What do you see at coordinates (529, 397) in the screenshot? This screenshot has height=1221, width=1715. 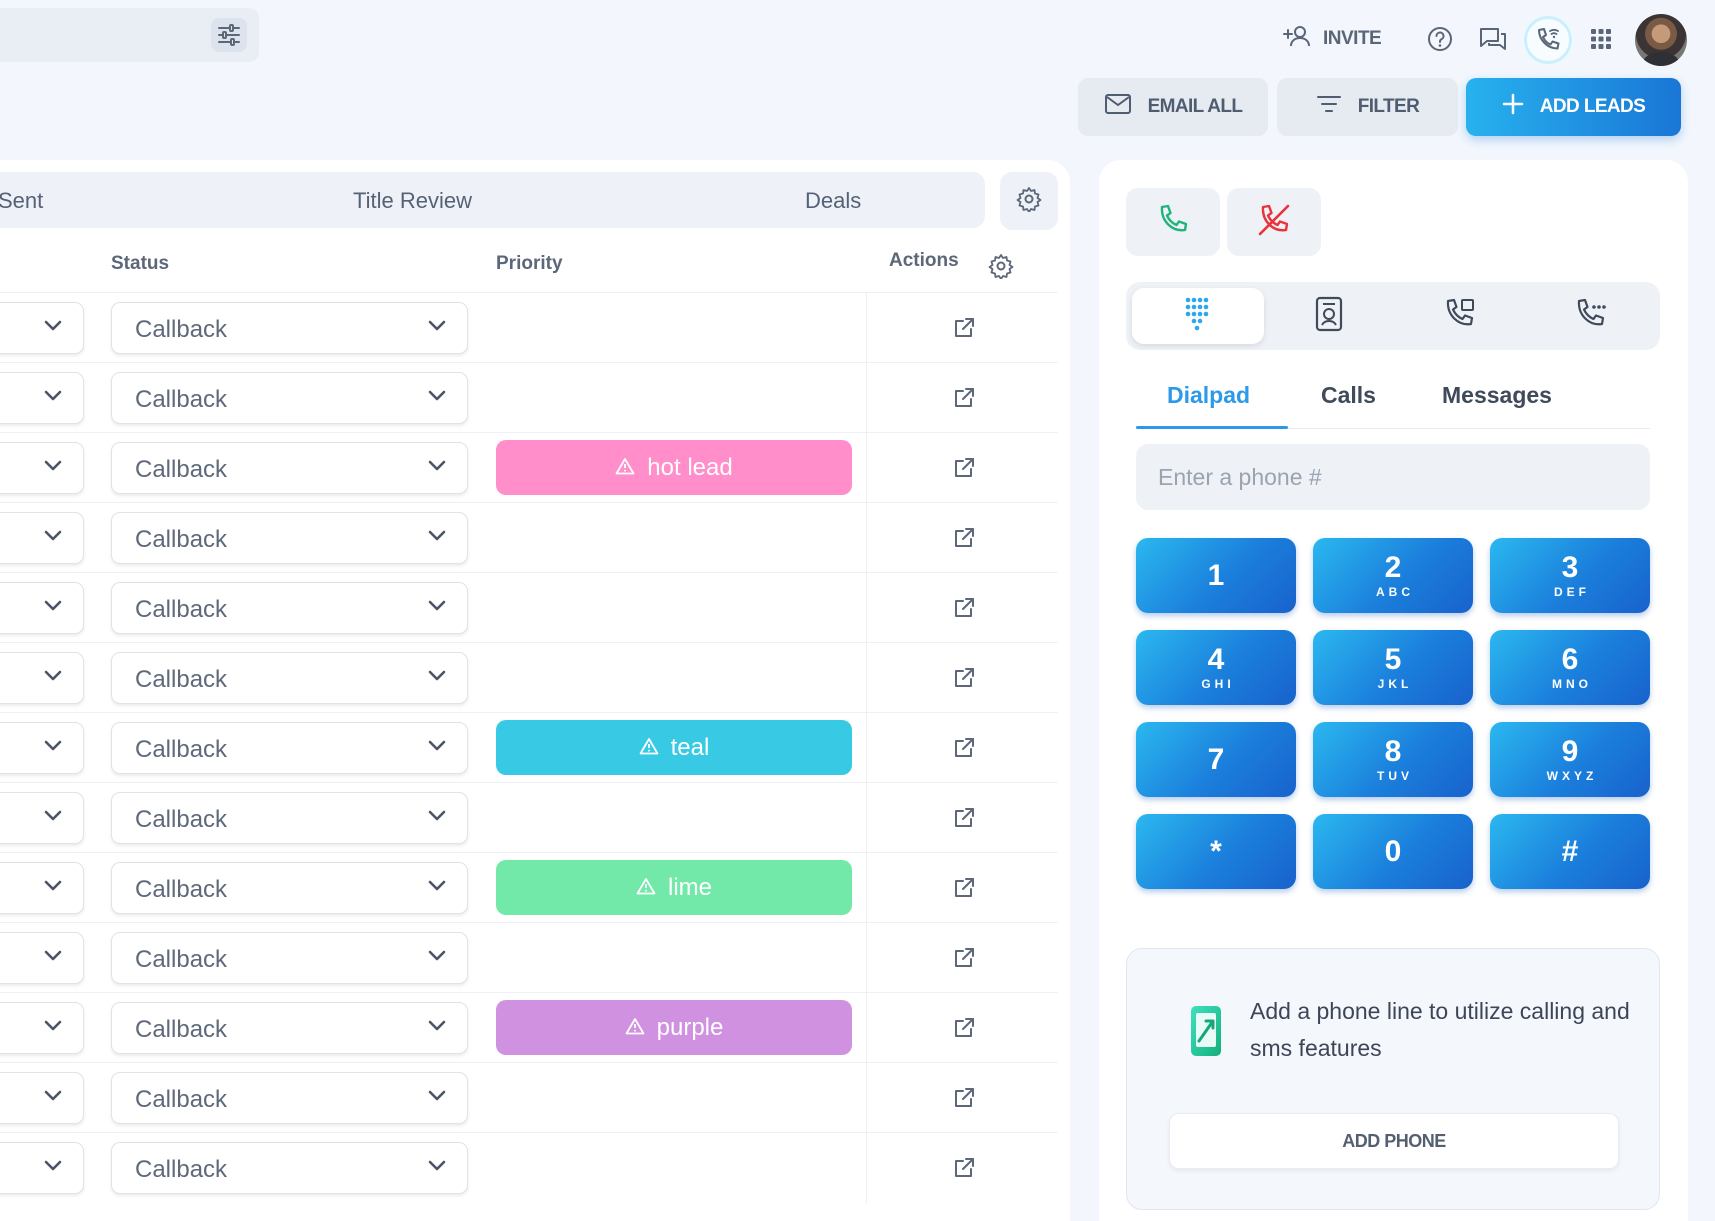 I see `table-row: Callback` at bounding box center [529, 397].